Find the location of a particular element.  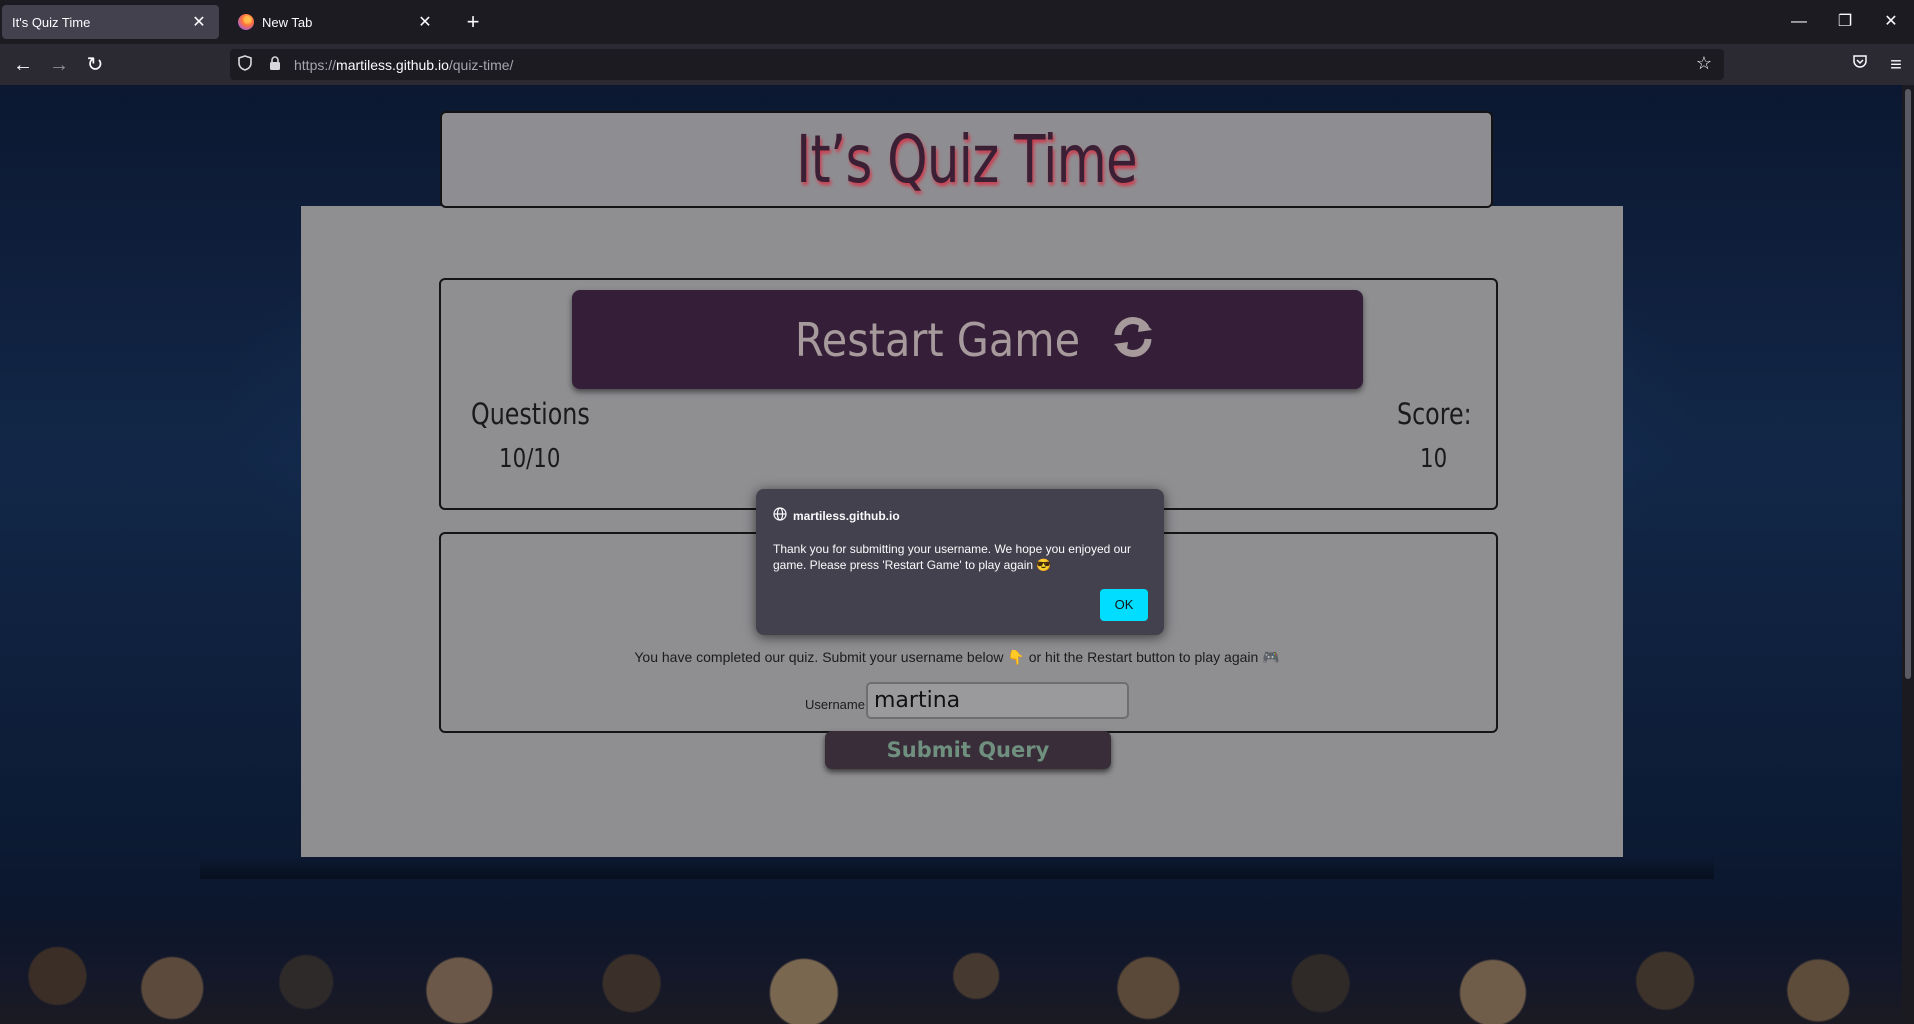

menu-icon: ≡ is located at coordinates (1896, 65).